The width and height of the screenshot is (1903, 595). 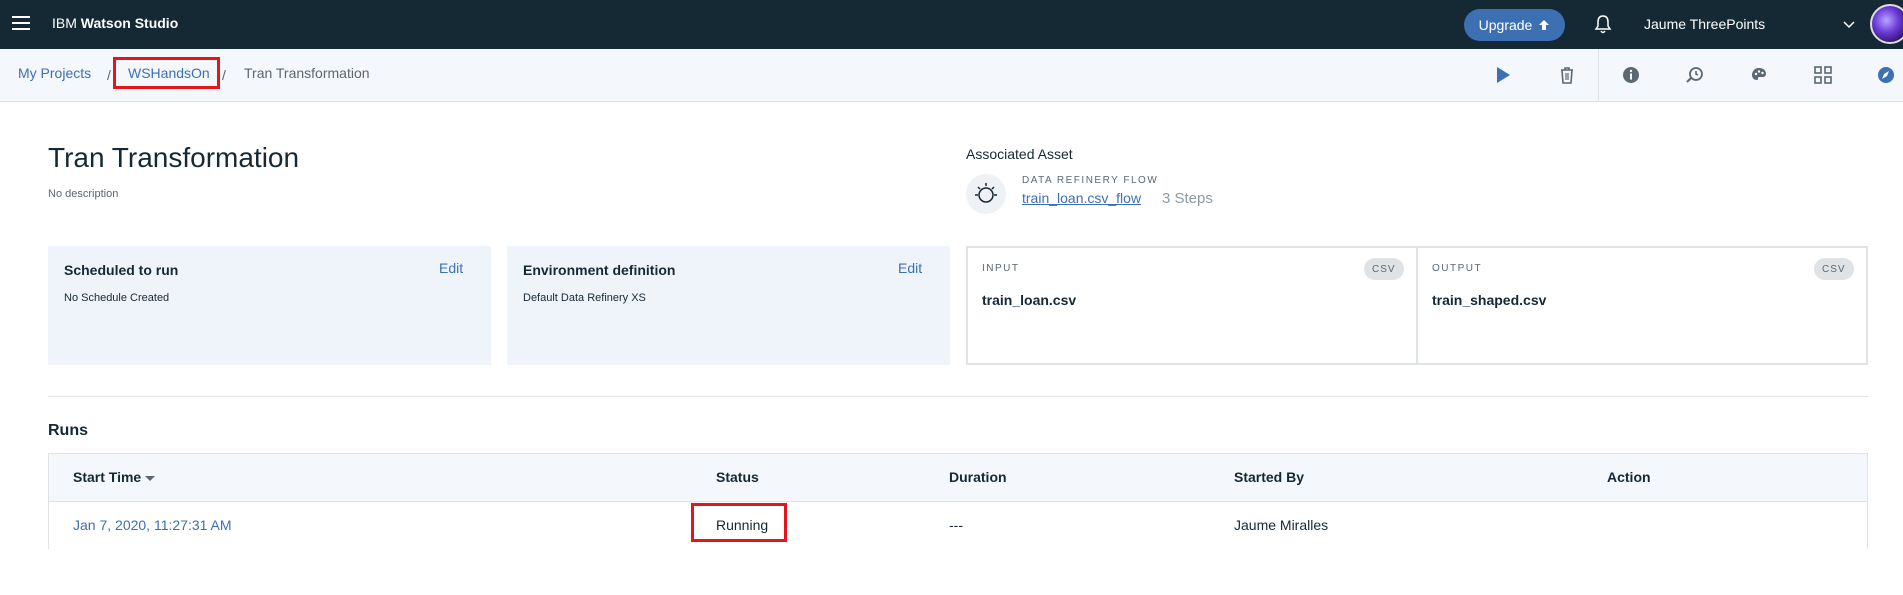 What do you see at coordinates (1704, 24) in the screenshot?
I see `account-name: Jaume ThreePoints` at bounding box center [1704, 24].